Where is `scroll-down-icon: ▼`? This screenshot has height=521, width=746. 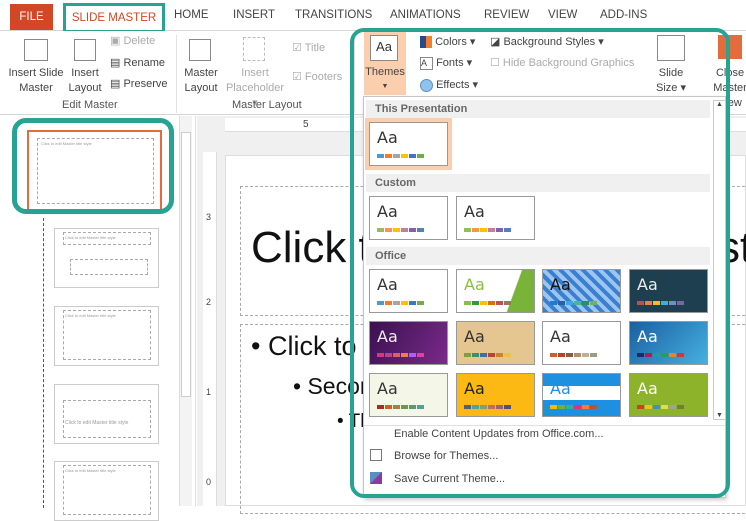
scroll-down-icon: ▼ is located at coordinates (719, 415).